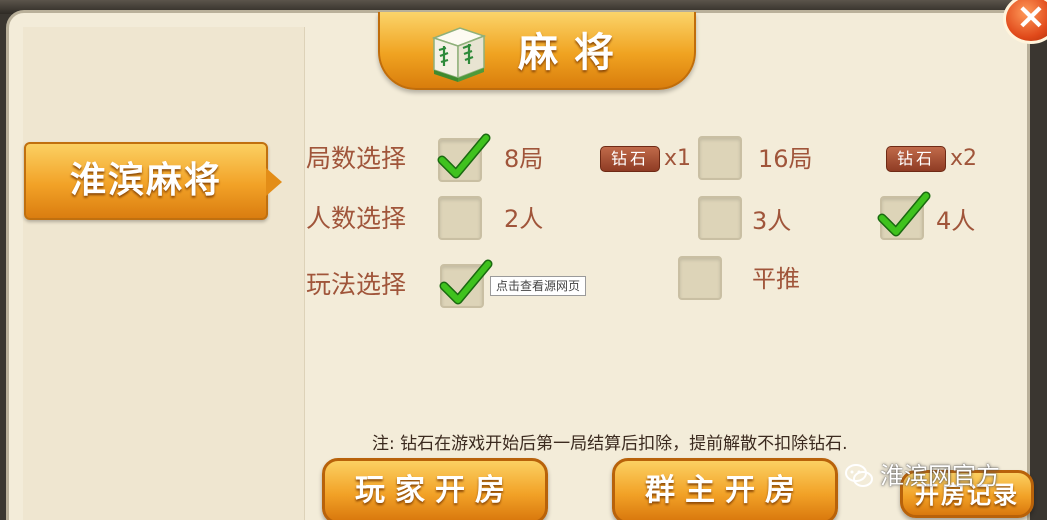  Describe the element at coordinates (274, 182) in the screenshot. I see `tab-pointer-arrow` at that location.